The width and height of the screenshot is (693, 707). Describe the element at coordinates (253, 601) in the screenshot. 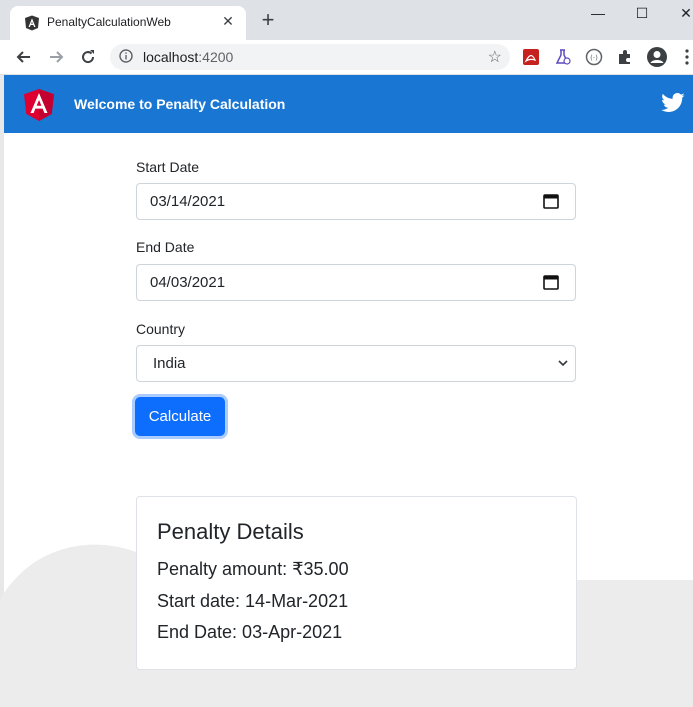

I see `penalty-start-date-text: Start date: 14-Mar-2021` at that location.